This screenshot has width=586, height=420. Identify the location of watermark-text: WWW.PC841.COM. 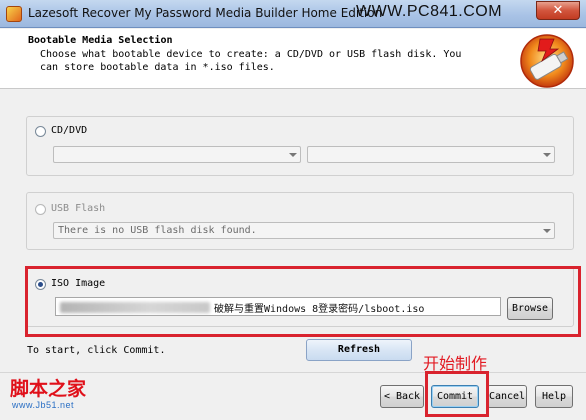
(429, 11).